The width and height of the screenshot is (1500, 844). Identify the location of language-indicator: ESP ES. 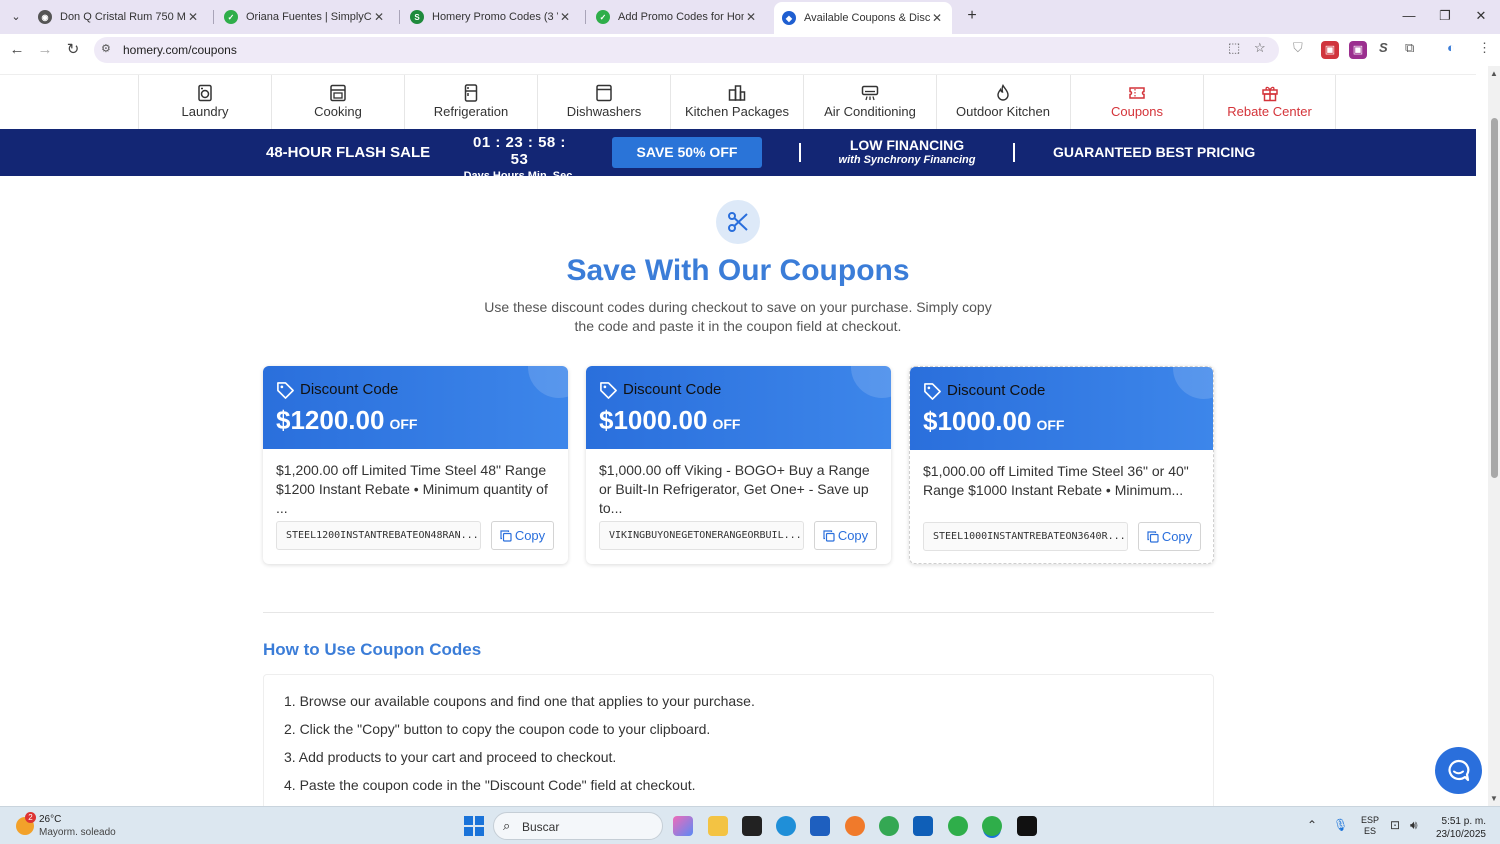
(1370, 826).